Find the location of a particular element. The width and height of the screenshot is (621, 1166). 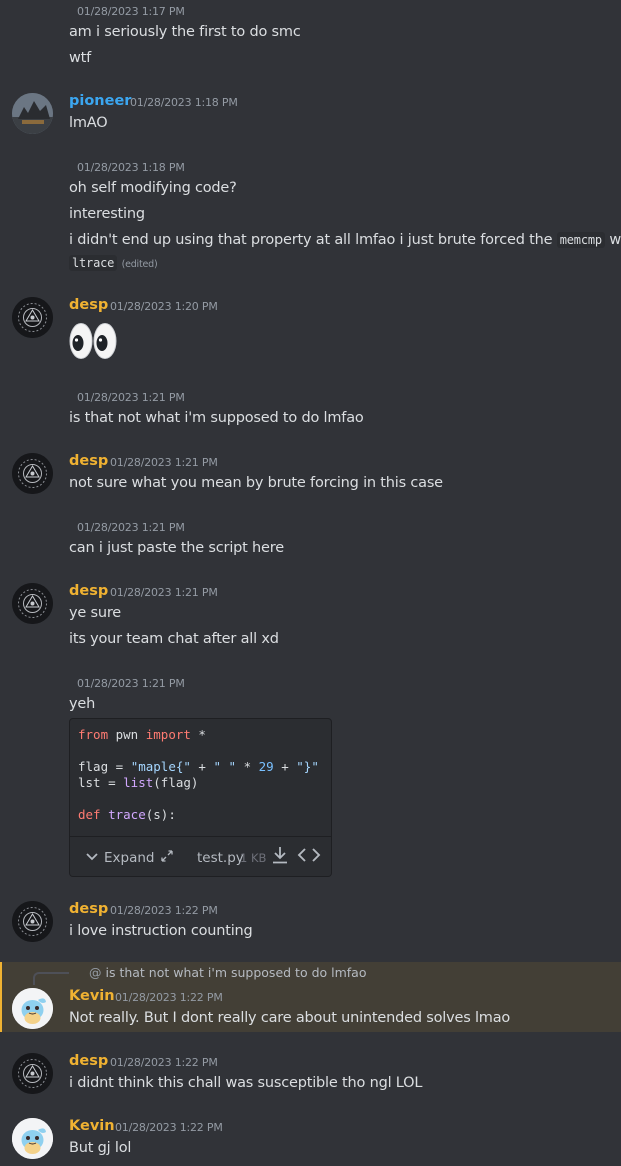

code-token: " " is located at coordinates (225, 766).